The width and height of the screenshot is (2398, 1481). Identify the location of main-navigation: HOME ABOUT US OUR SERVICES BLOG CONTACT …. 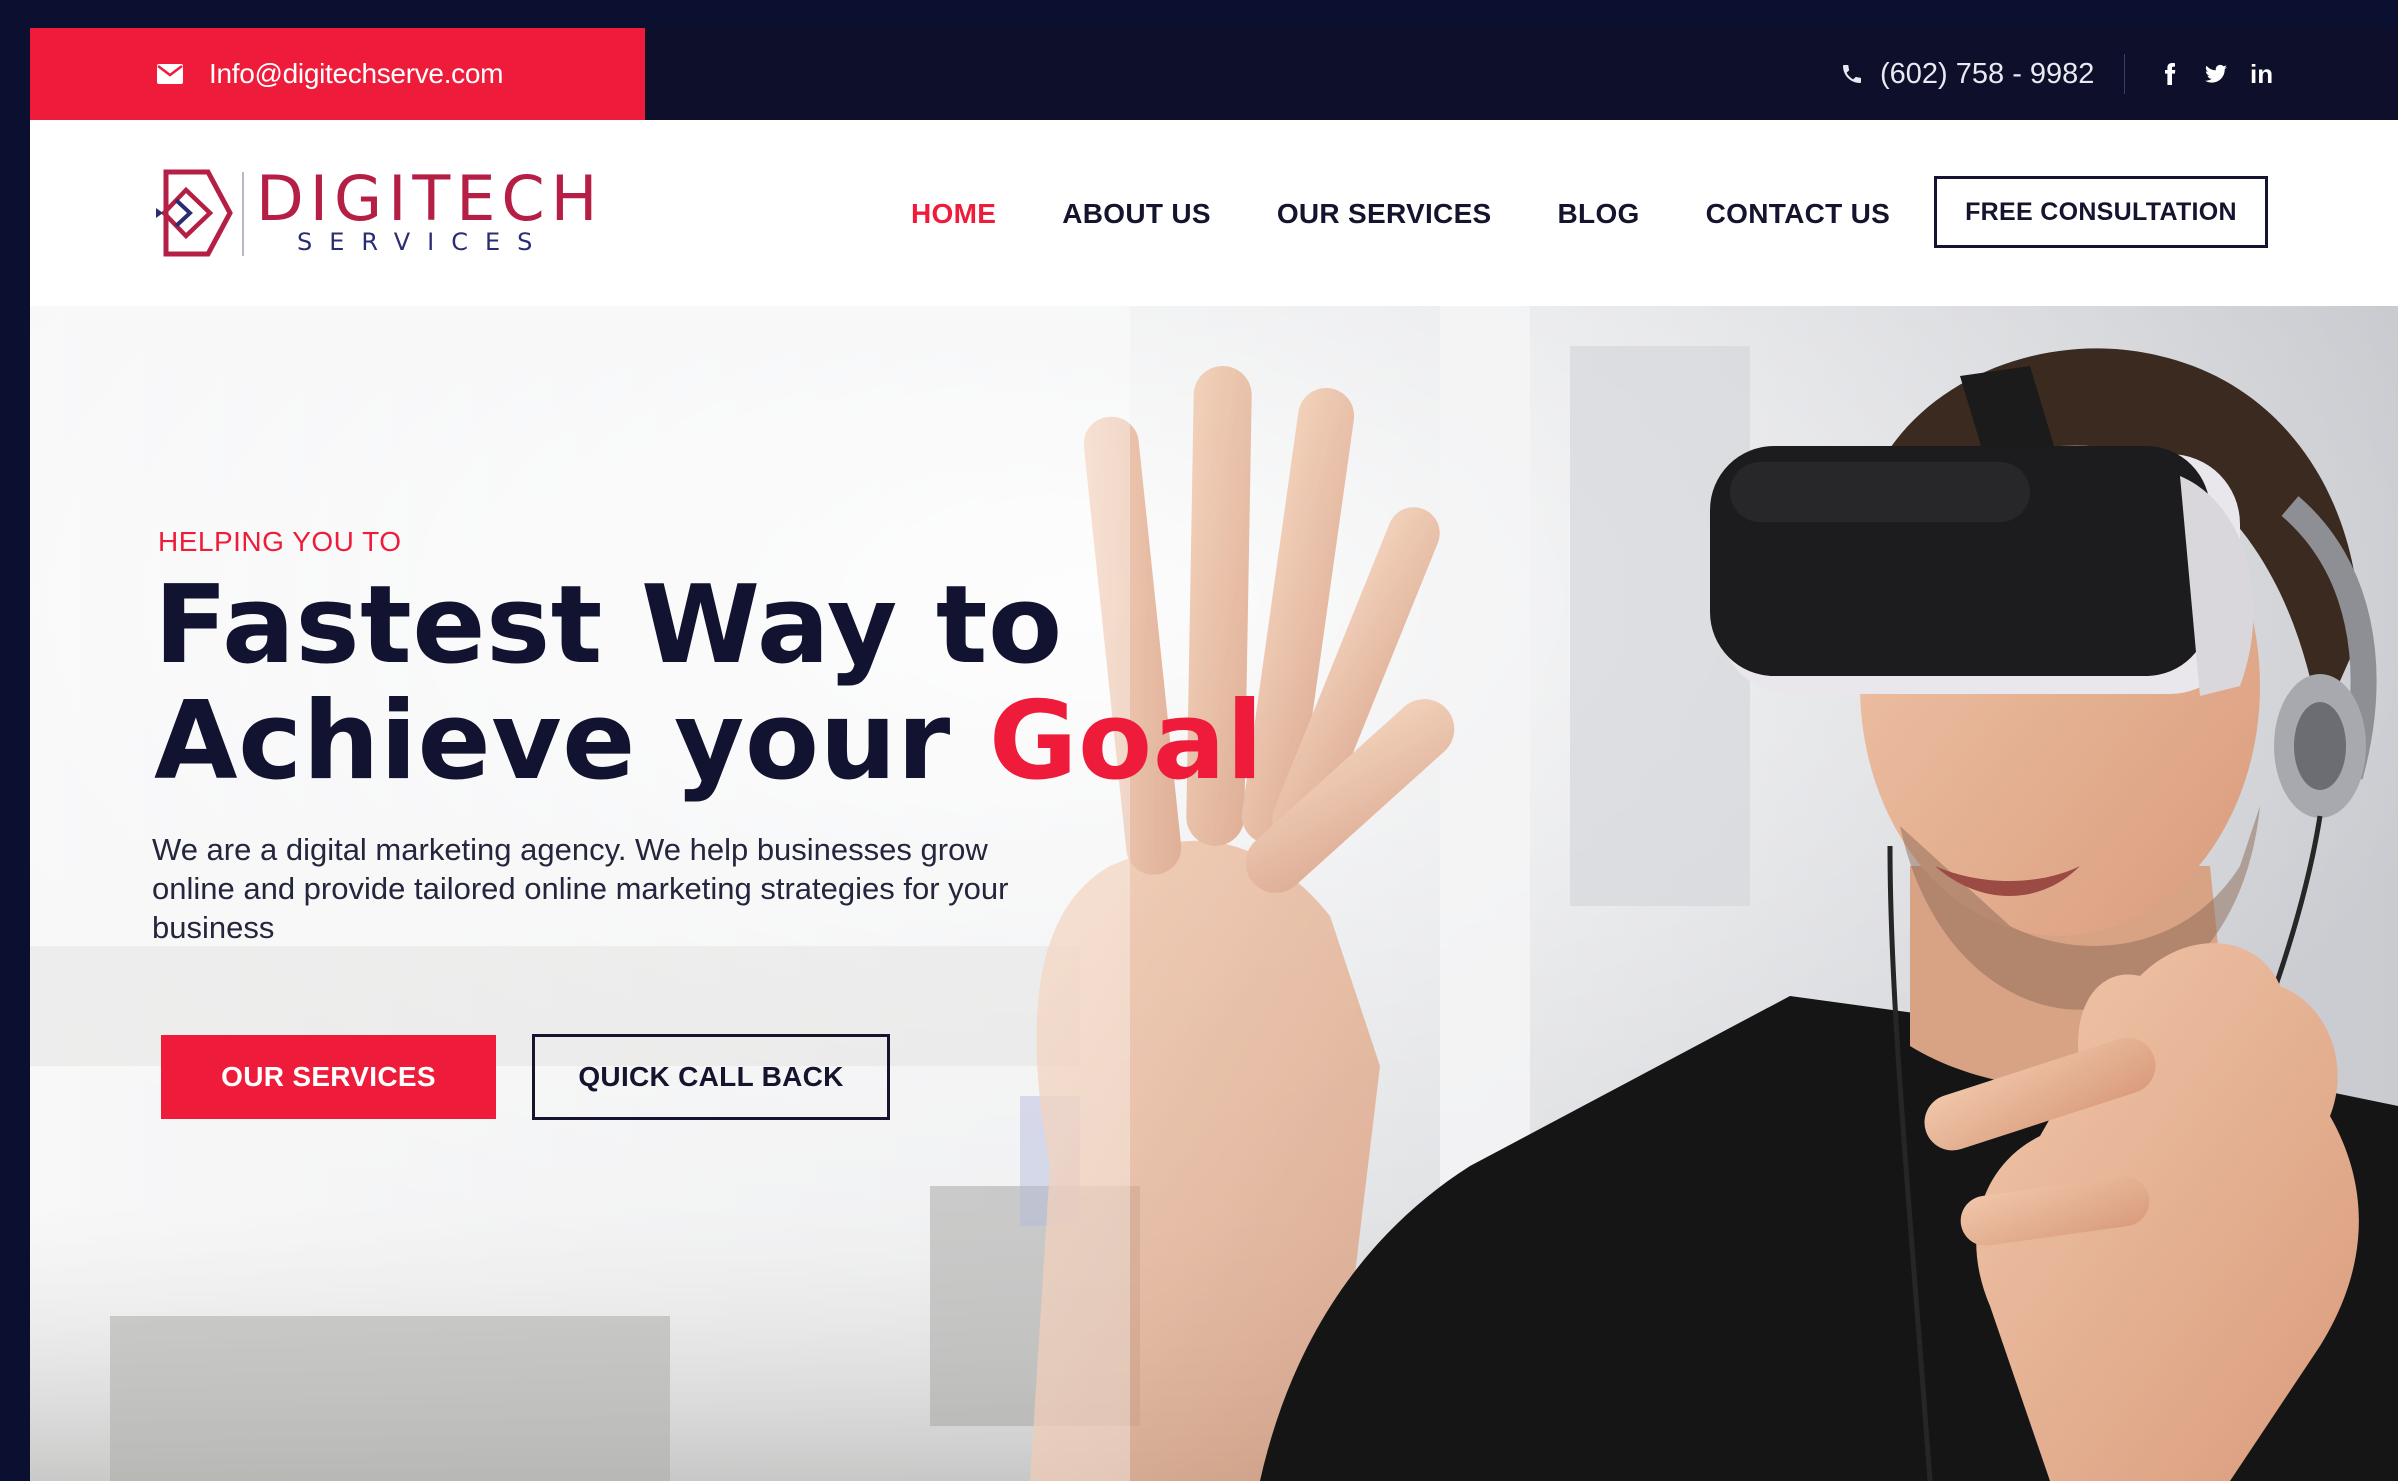
(1433, 214).